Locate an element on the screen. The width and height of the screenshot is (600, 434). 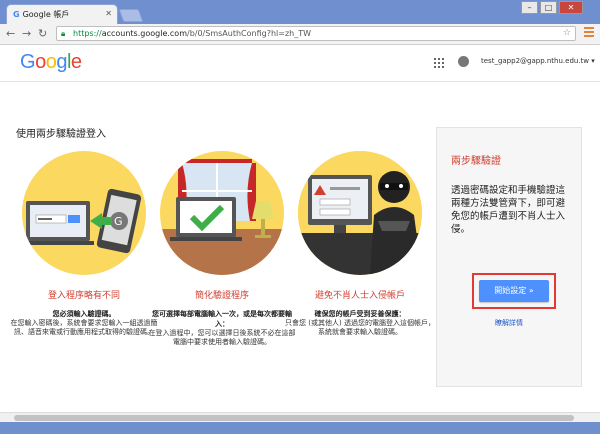
close-window-button: ✕ is located at coordinates (571, 7).